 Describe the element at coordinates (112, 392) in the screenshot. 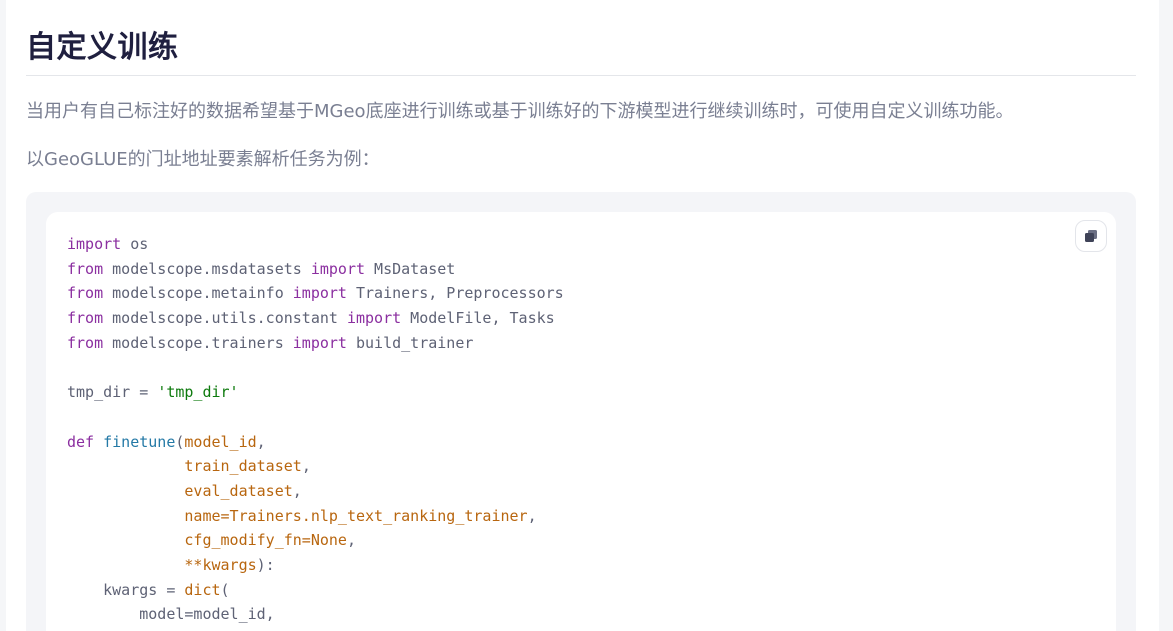

I see `code-token: tmp_dir =` at that location.